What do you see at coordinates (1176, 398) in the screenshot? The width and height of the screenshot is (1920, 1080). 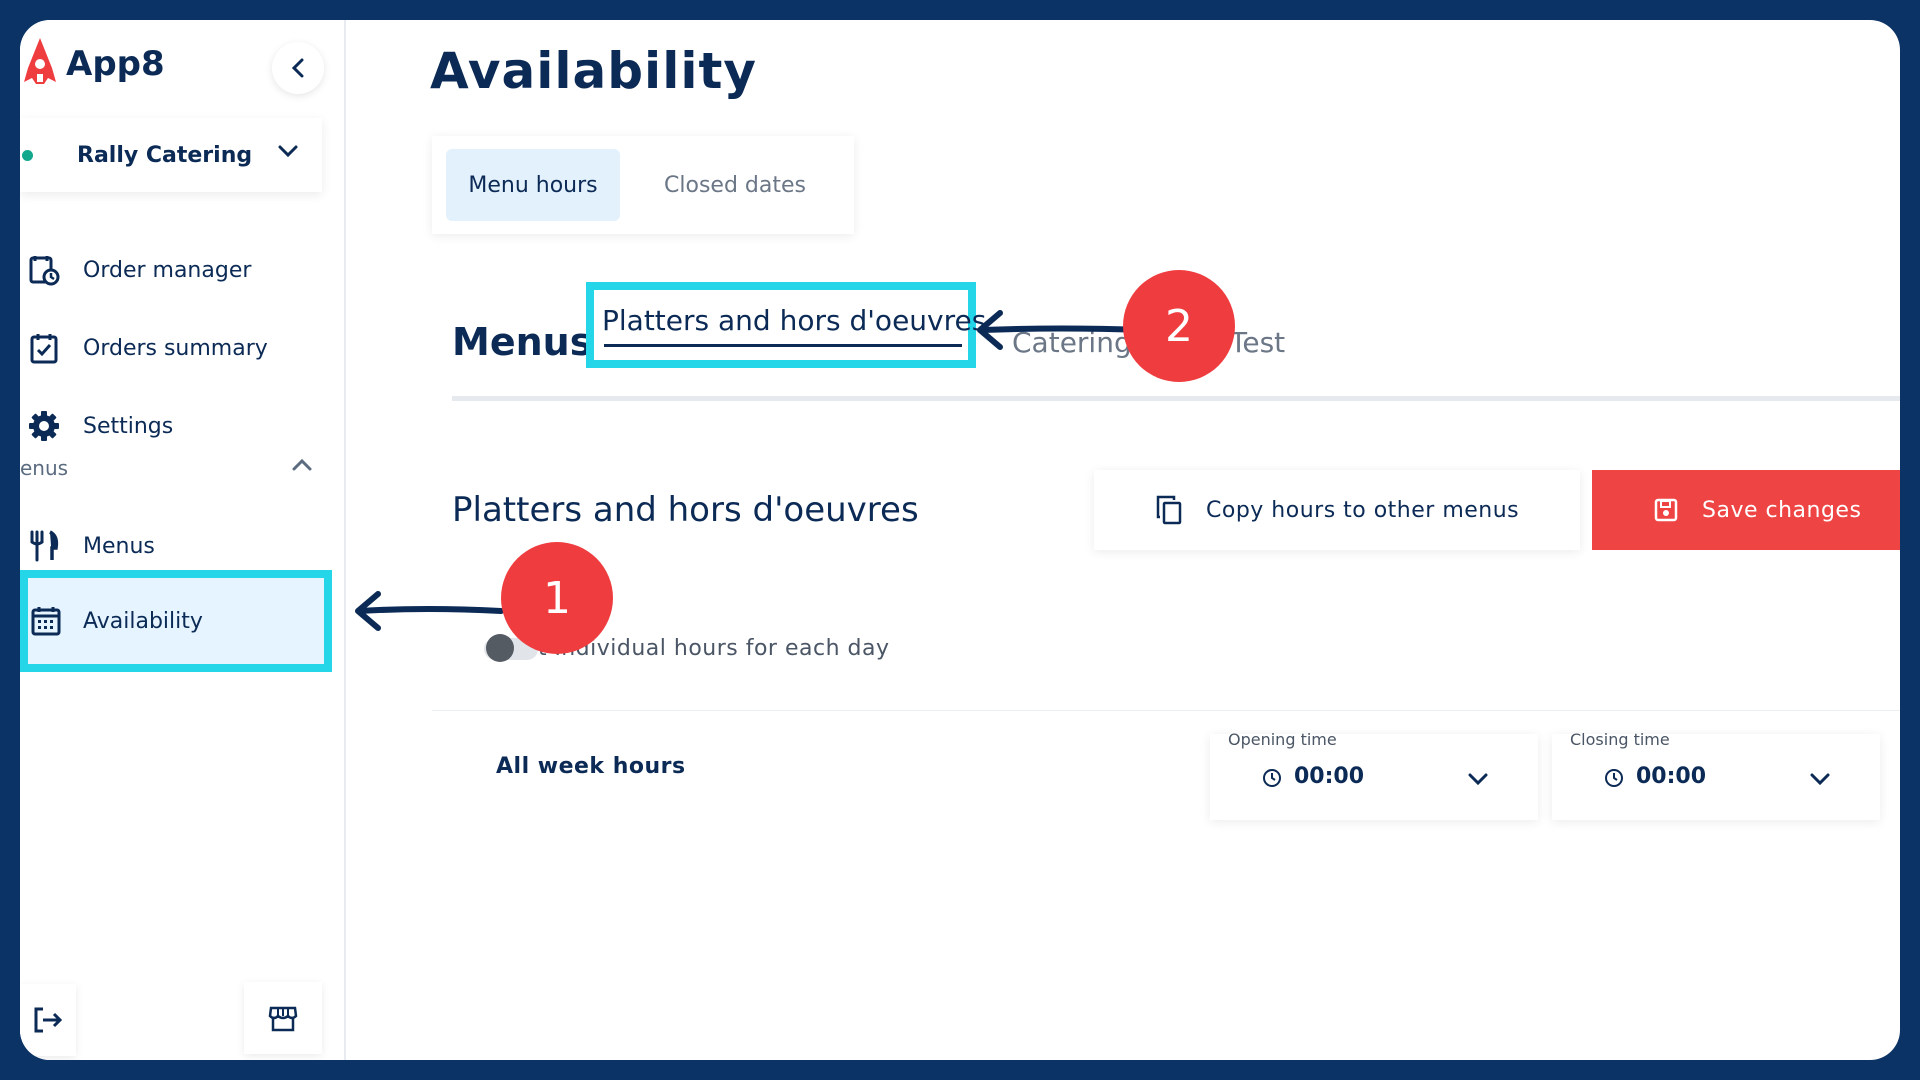 I see `menus-divider` at bounding box center [1176, 398].